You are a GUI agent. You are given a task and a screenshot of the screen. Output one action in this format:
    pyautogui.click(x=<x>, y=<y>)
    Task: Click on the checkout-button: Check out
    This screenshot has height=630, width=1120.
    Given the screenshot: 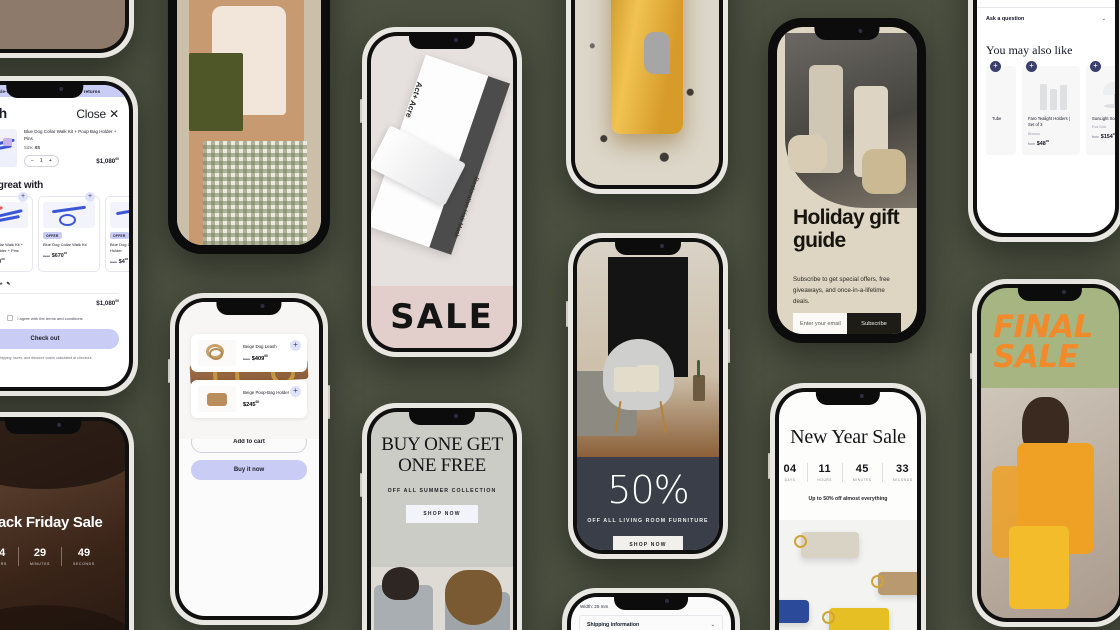 What is the action you would take?
    pyautogui.click(x=59, y=339)
    